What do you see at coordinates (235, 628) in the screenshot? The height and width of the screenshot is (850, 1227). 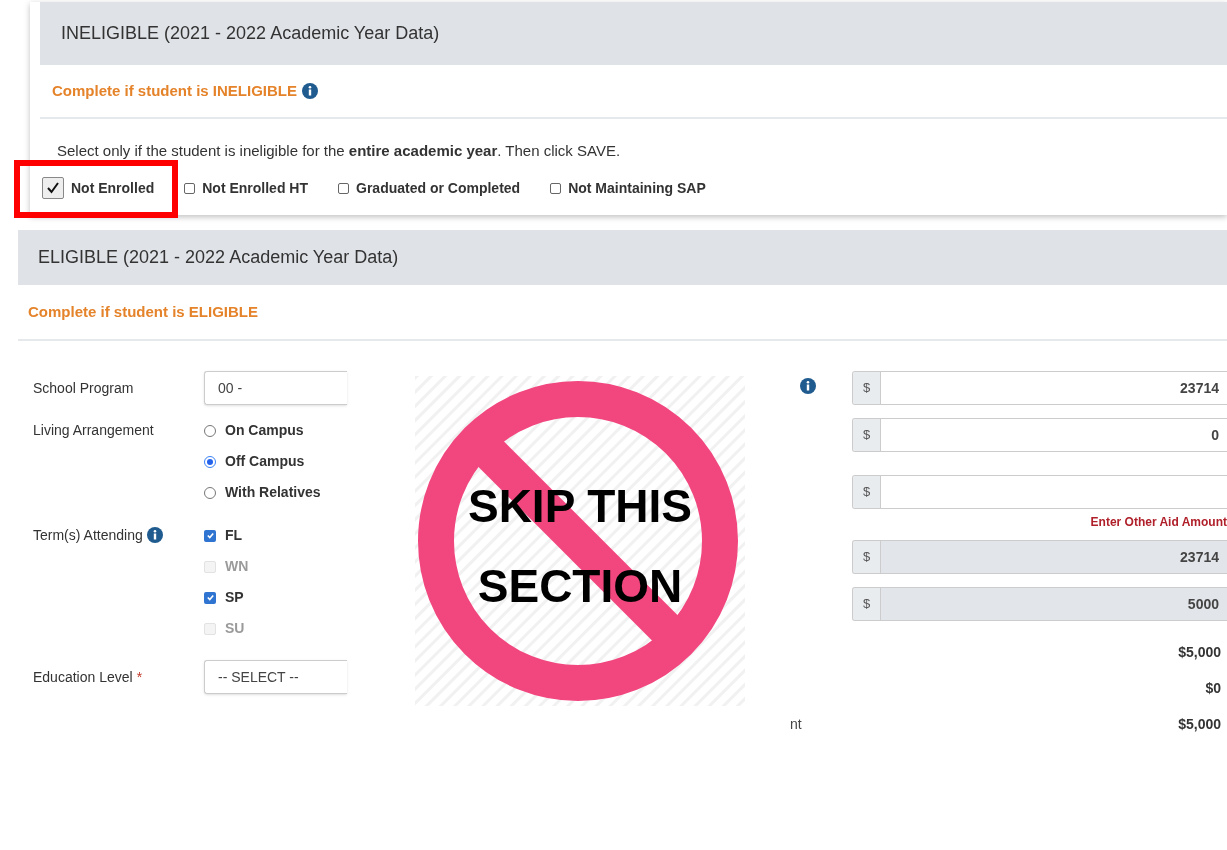 I see `checkbox-label: SU` at bounding box center [235, 628].